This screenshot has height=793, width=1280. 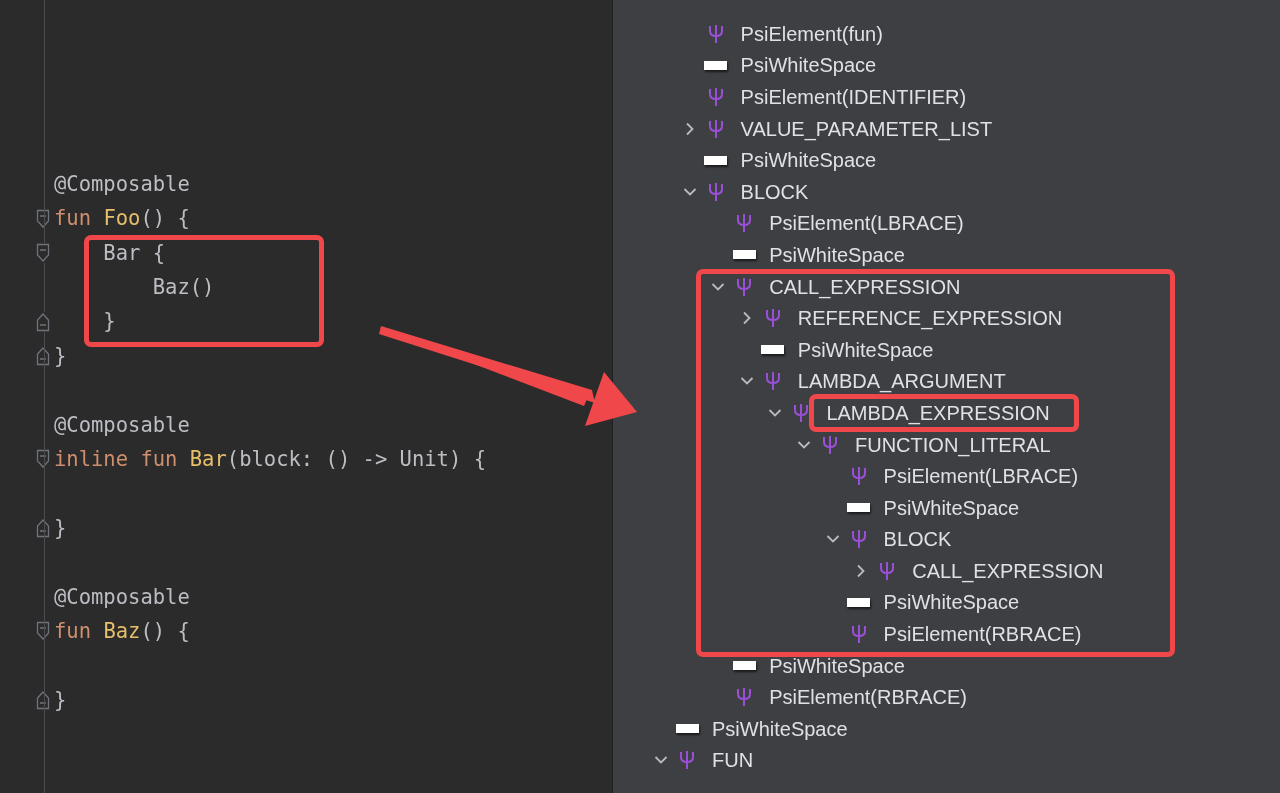 I want to click on code-line: Bar {, so click(x=134, y=253).